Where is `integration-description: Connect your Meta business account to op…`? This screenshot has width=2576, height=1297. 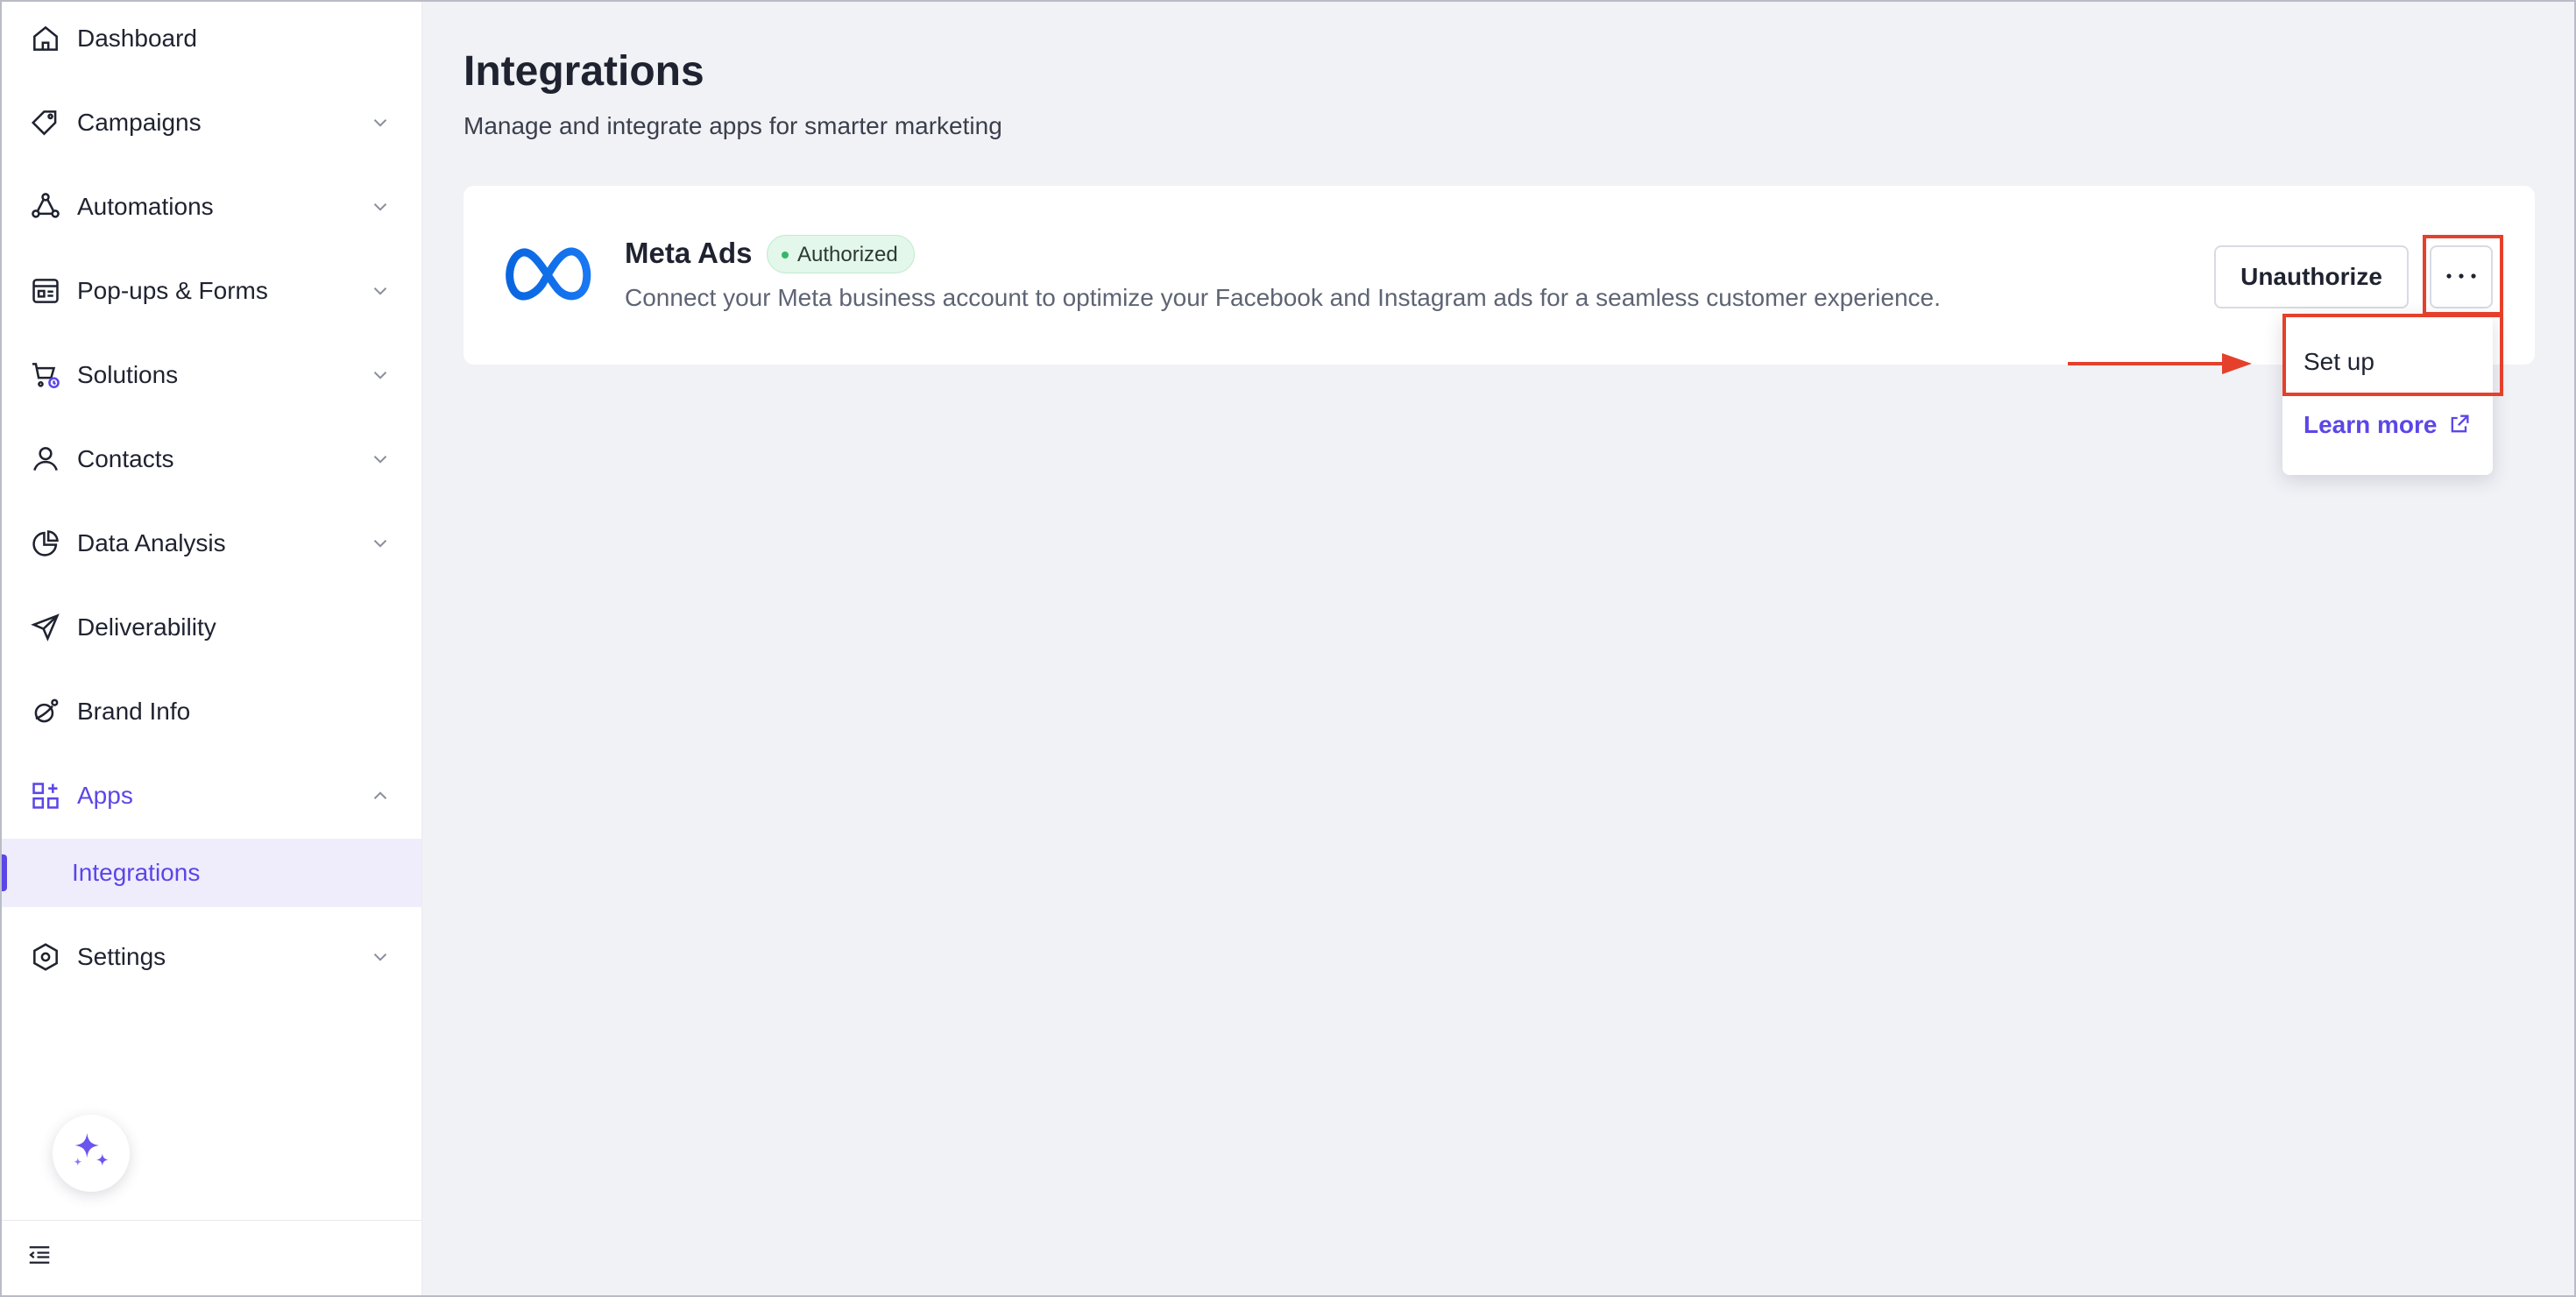
integration-description: Connect your Meta business account to op… is located at coordinates (1283, 297).